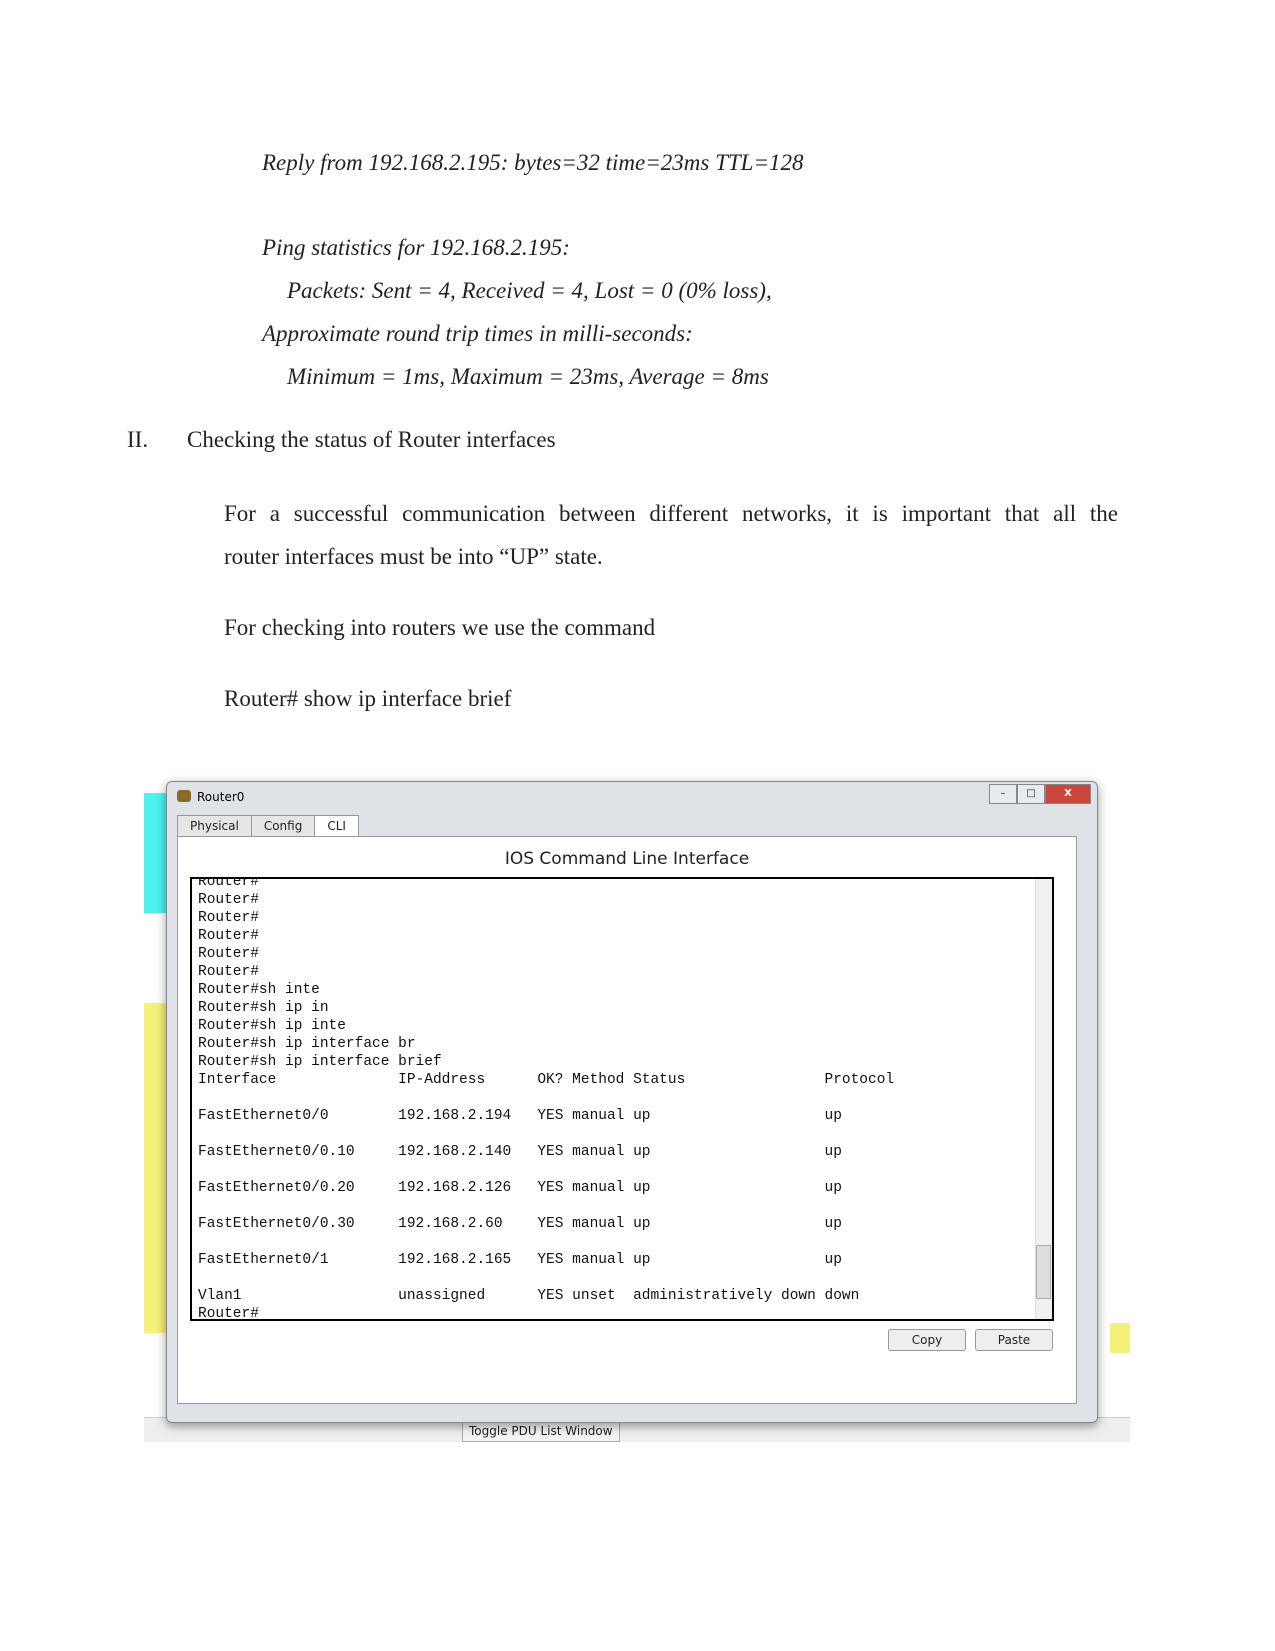  I want to click on ping-stats: Ping statistics for 192.168.2.195:, so click(416, 247).